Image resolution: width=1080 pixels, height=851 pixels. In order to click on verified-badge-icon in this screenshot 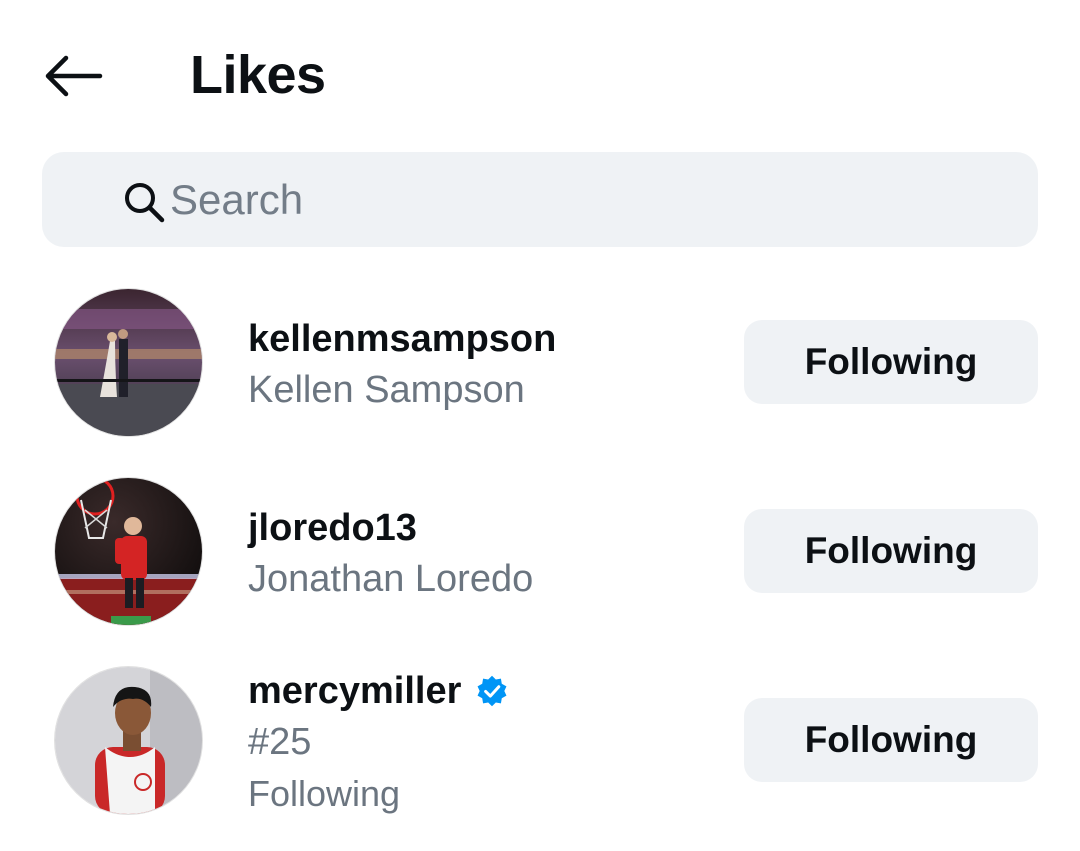, I will do `click(492, 691)`.